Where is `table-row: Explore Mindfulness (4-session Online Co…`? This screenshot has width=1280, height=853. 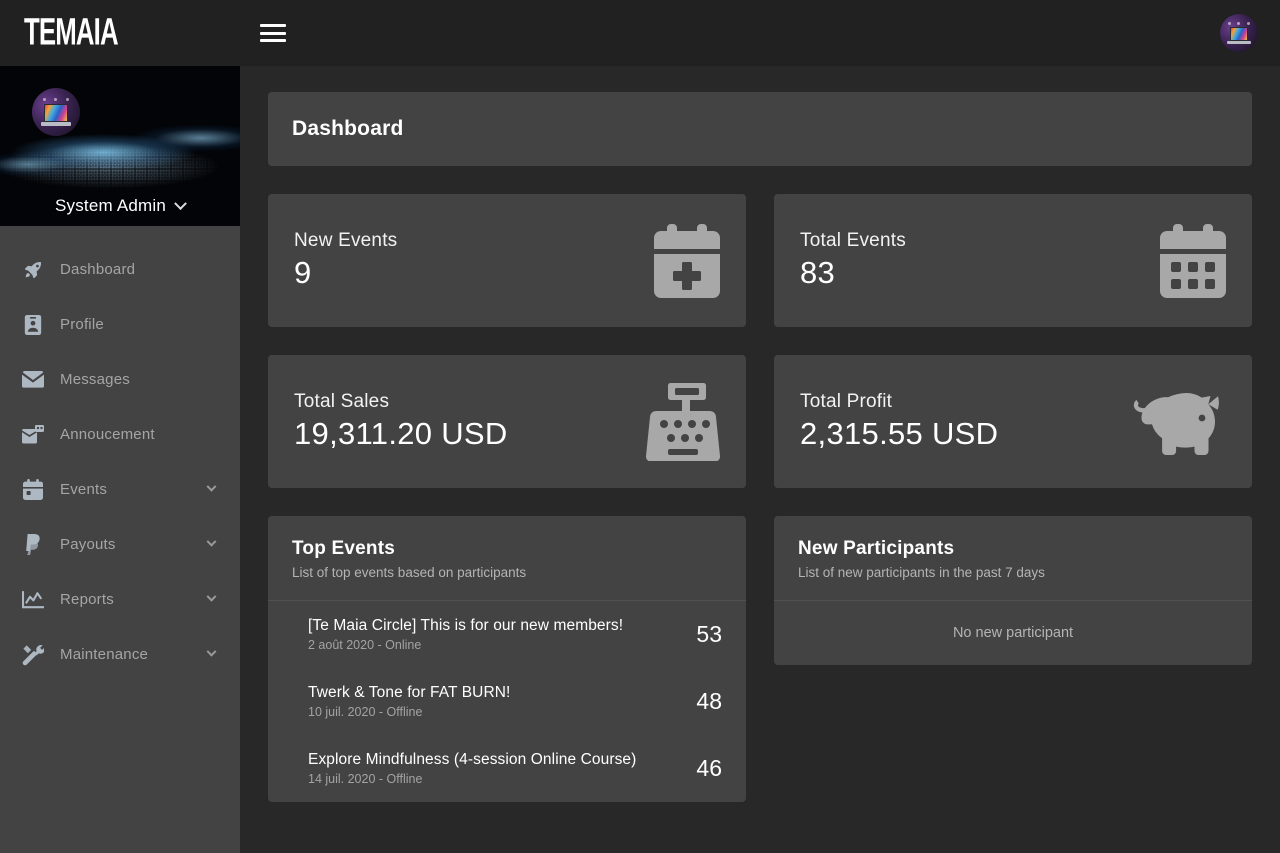 table-row: Explore Mindfulness (4-session Online Co… is located at coordinates (507, 768).